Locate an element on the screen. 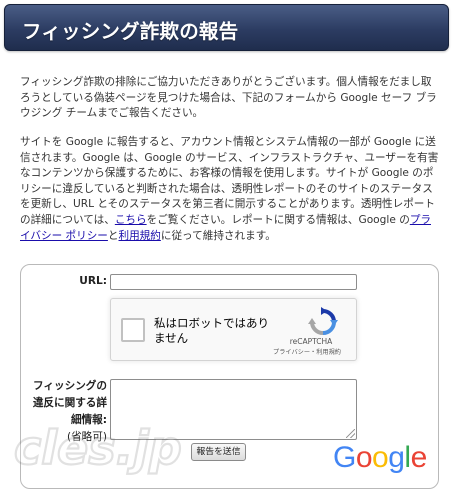 The height and width of the screenshot is (500, 453). recaptcha-terms: プライバシー・利用規約 is located at coordinates (307, 351).